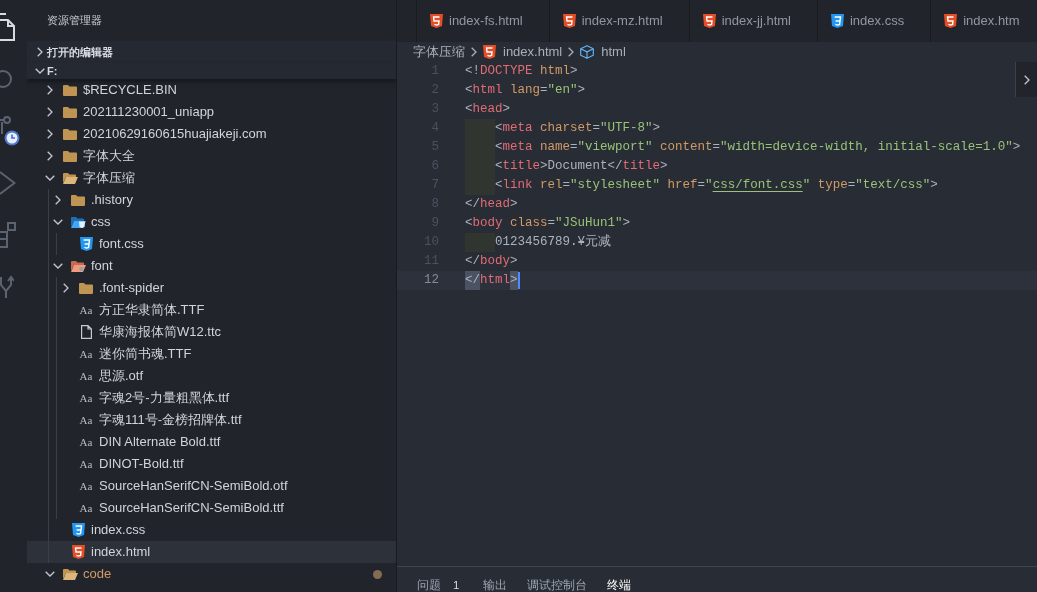  Describe the element at coordinates (8, 183) in the screenshot. I see `play-icon` at that location.